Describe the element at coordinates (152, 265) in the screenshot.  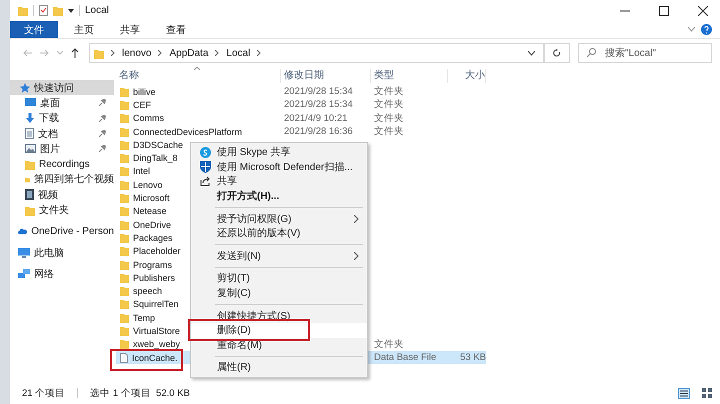
I see `file-name: Programs` at that location.